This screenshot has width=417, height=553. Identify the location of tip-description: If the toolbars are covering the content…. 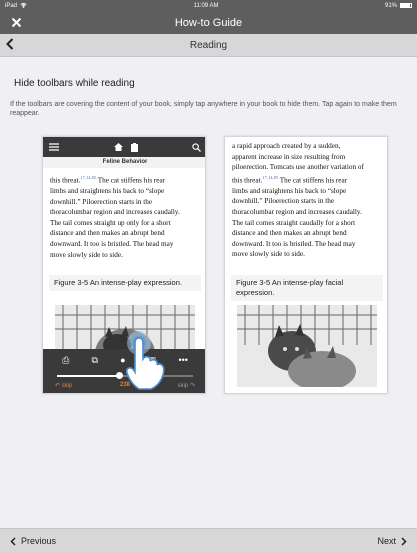
(203, 109).